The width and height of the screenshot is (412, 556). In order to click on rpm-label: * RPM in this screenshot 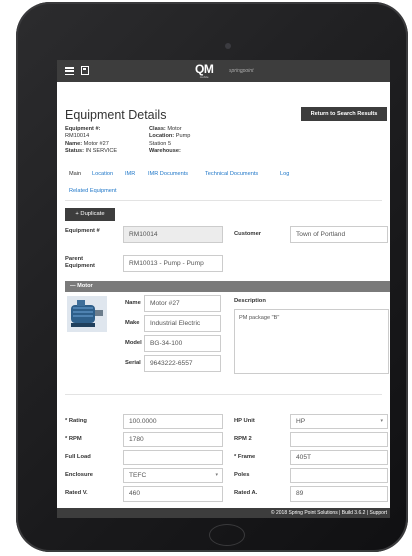, I will do `click(73, 439)`.